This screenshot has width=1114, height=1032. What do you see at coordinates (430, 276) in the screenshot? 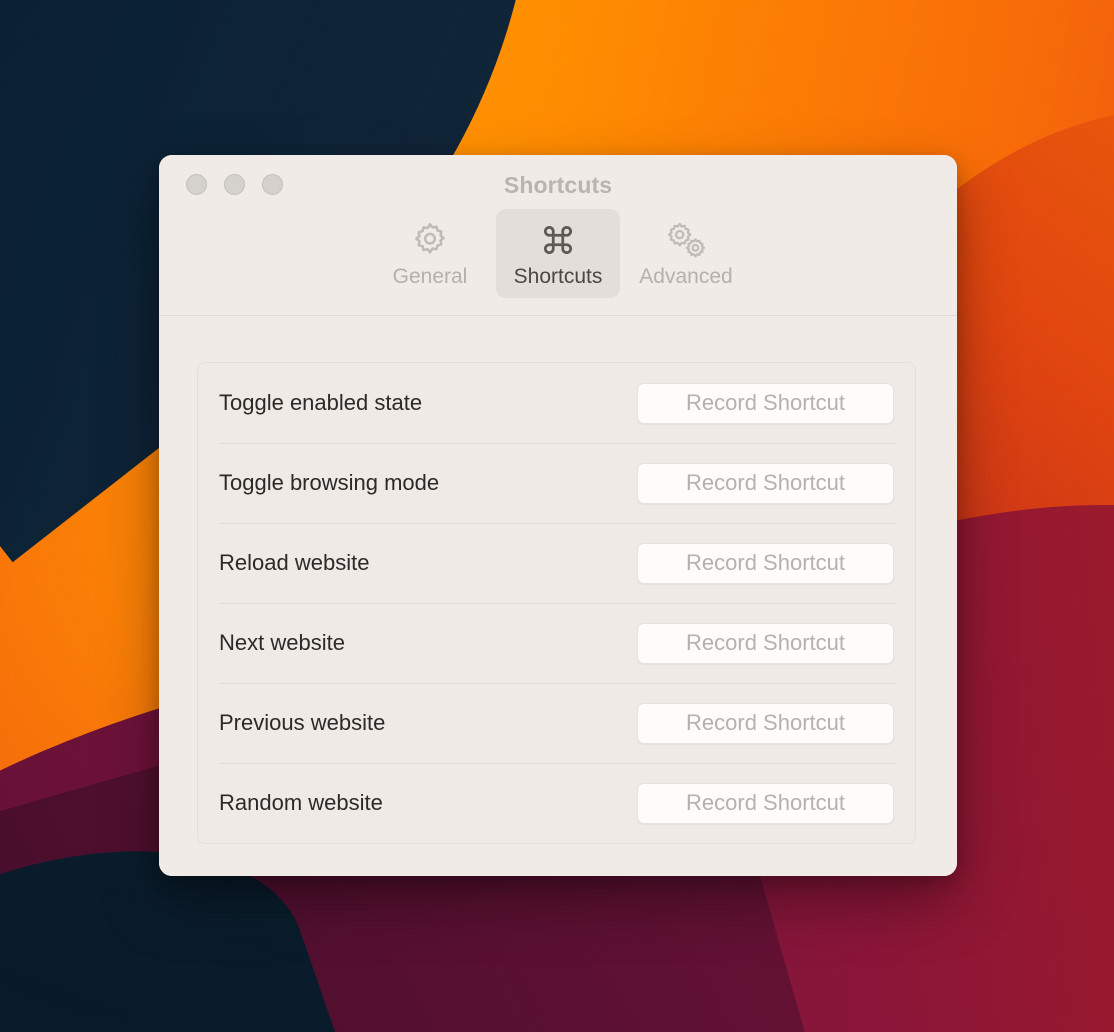
I see `tab-general-label: General` at bounding box center [430, 276].